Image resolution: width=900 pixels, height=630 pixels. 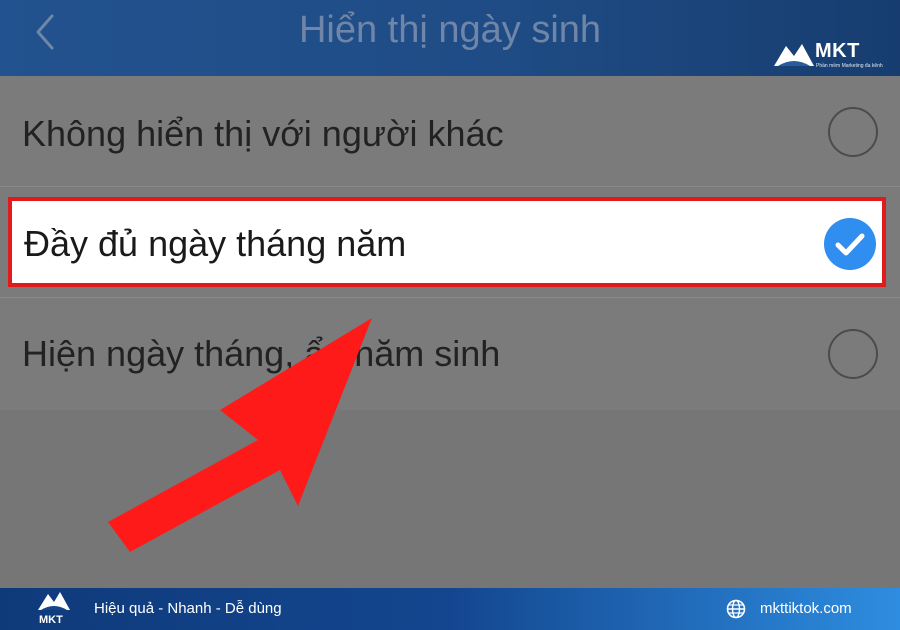 I want to click on option-label: Đầy đủ ngày tháng năm, so click(x=215, y=243).